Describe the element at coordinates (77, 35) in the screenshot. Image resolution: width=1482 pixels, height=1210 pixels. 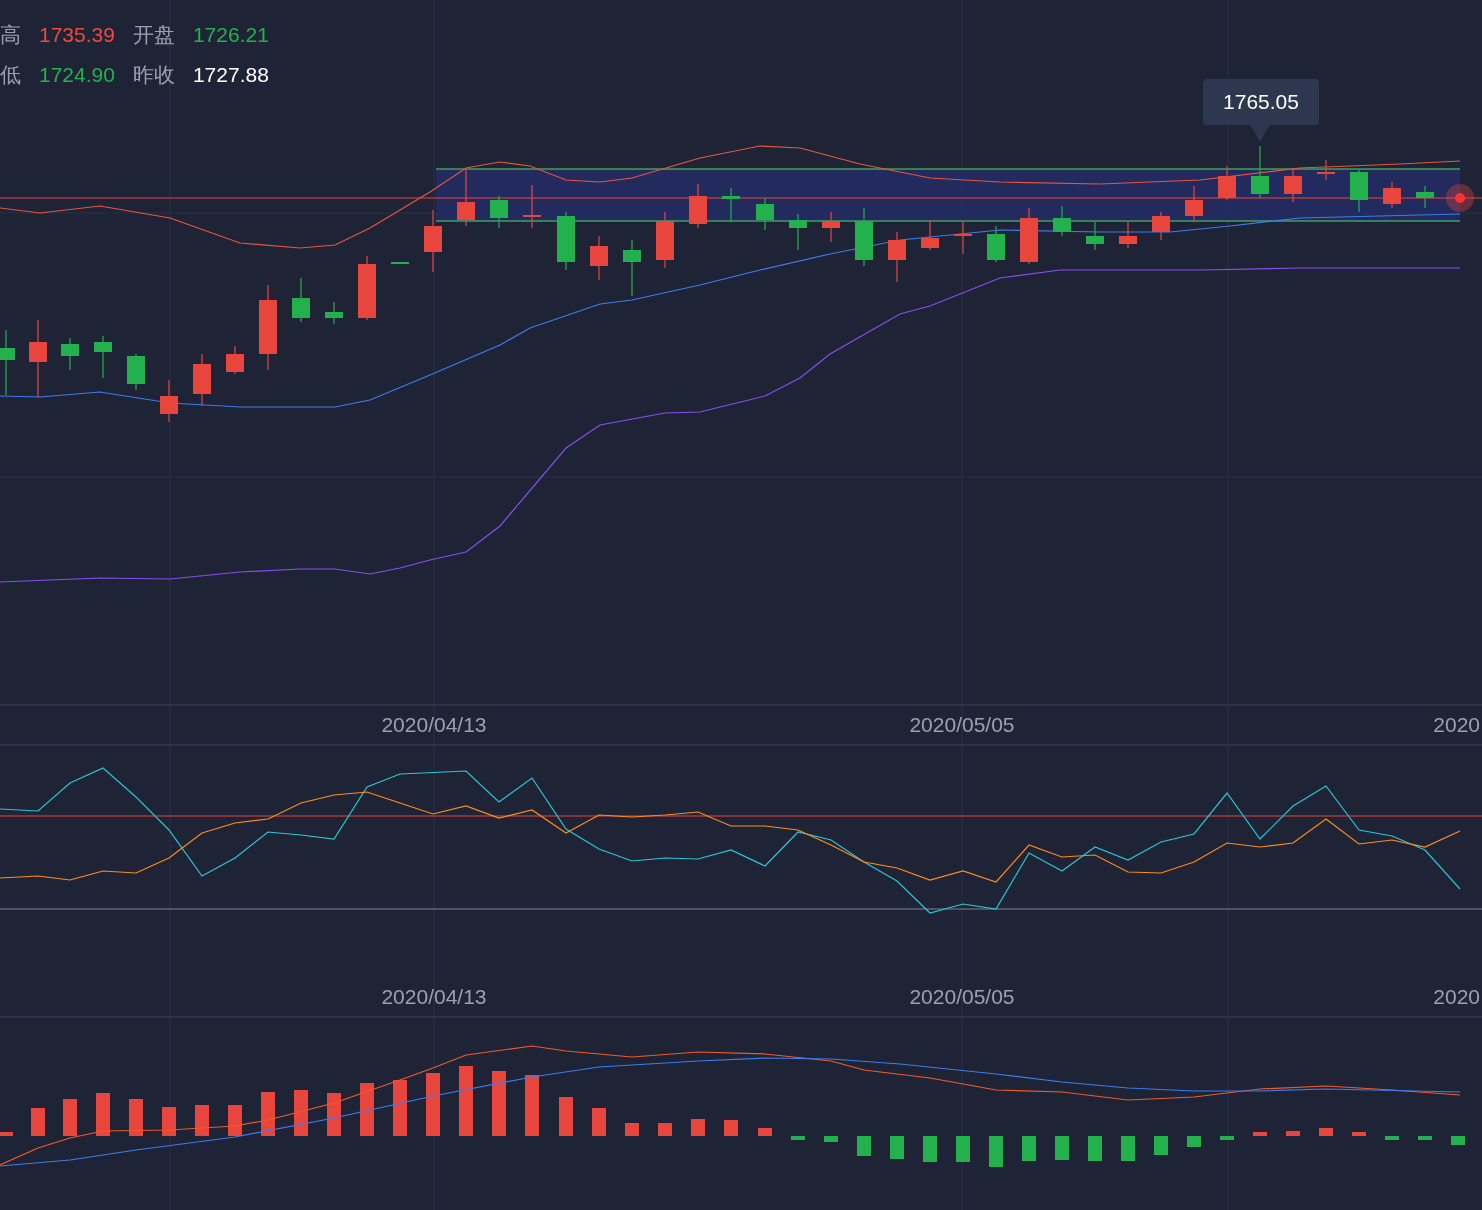
I see `quote-value: 1735.39` at that location.